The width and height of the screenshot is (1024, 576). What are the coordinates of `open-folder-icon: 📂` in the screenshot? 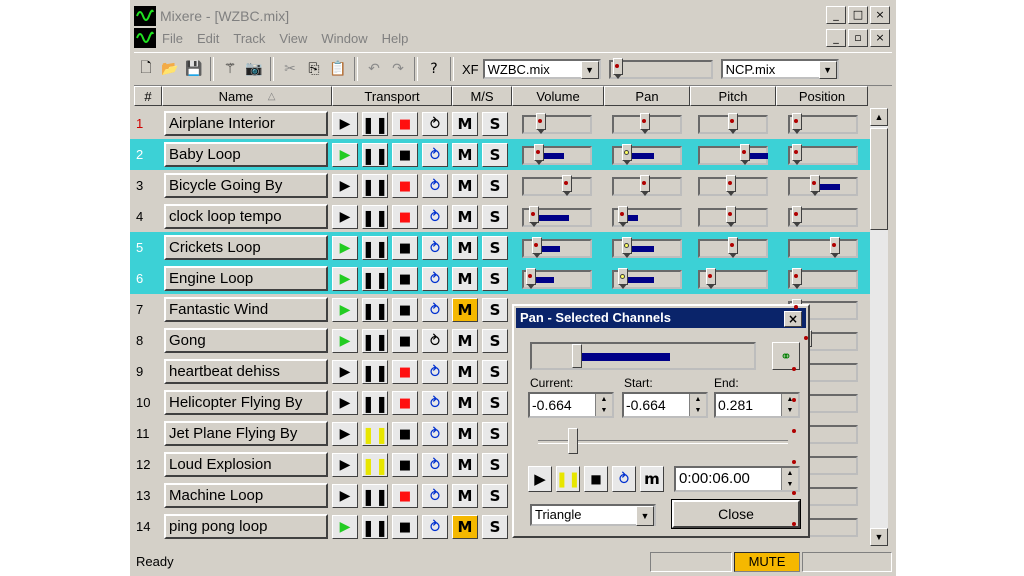 It's located at (170, 69).